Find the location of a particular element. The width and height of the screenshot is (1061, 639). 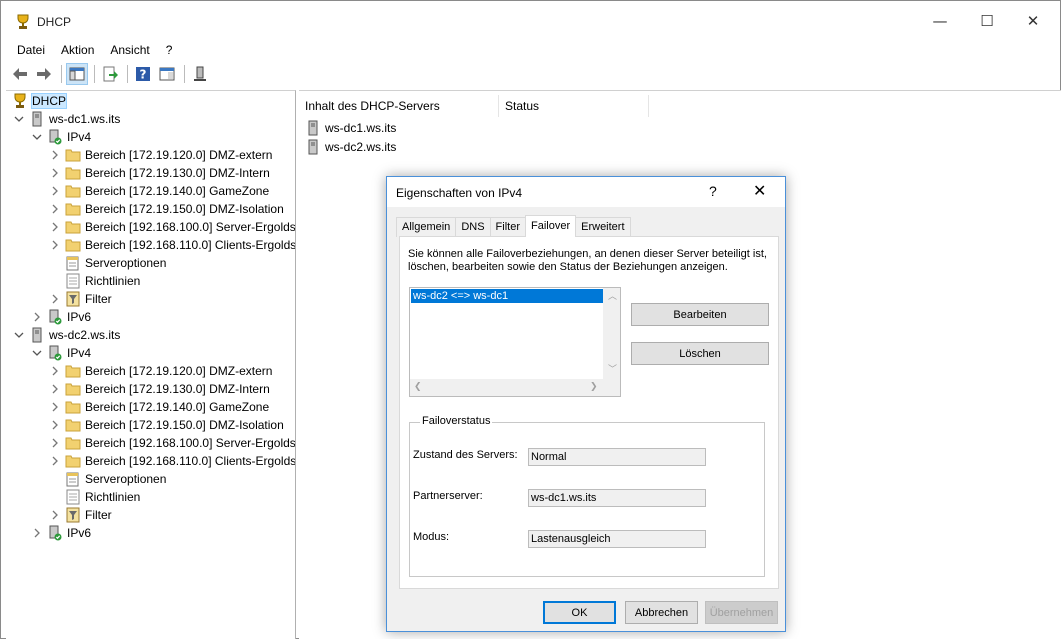

tab-erweitert: Erweitert is located at coordinates (603, 227).